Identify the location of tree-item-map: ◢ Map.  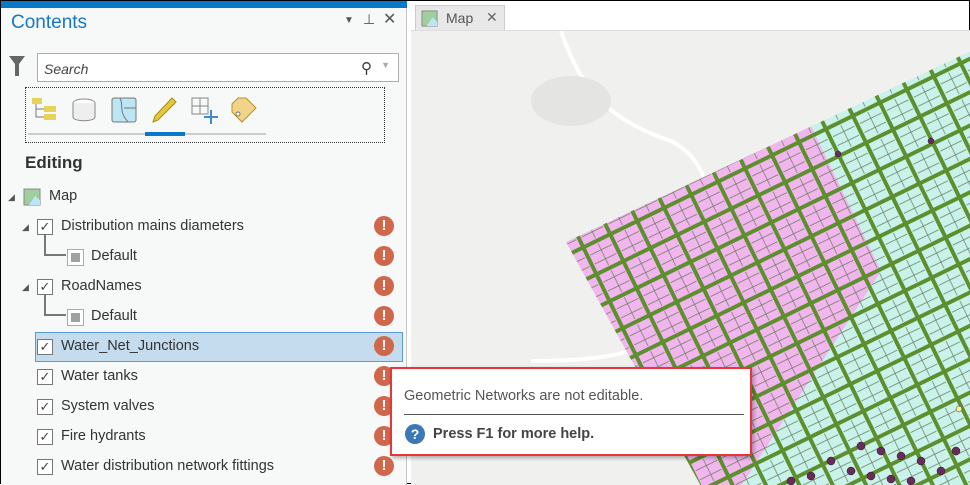
(202, 197).